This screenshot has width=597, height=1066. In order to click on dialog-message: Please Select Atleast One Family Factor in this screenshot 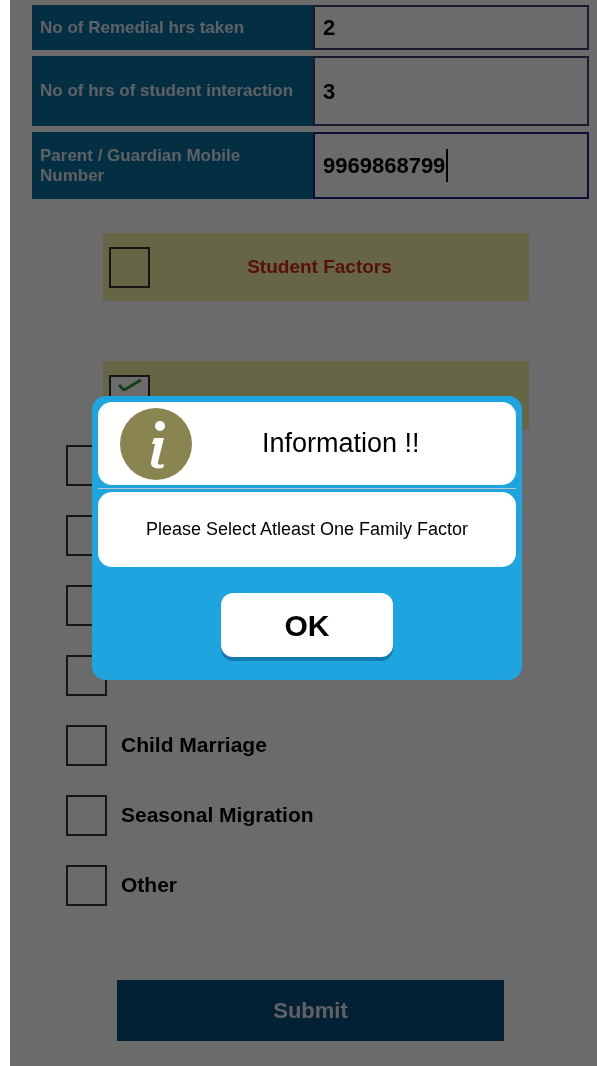, I will do `click(307, 529)`.